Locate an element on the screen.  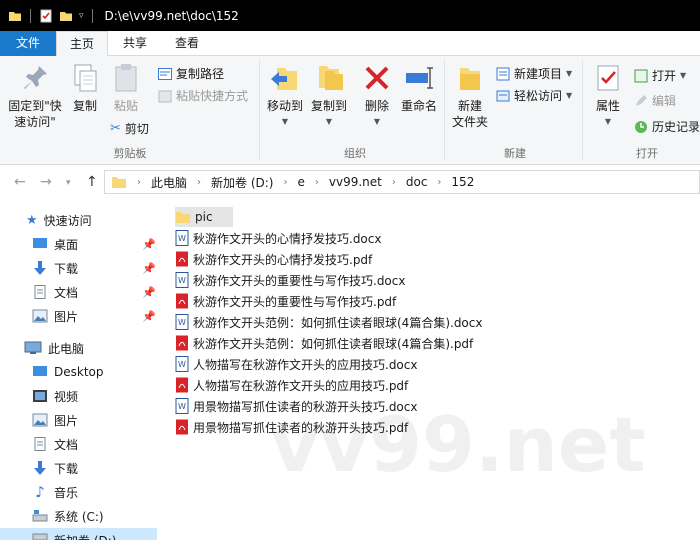
chevron-down-icon: ▼ is located at coordinates (569, 73).